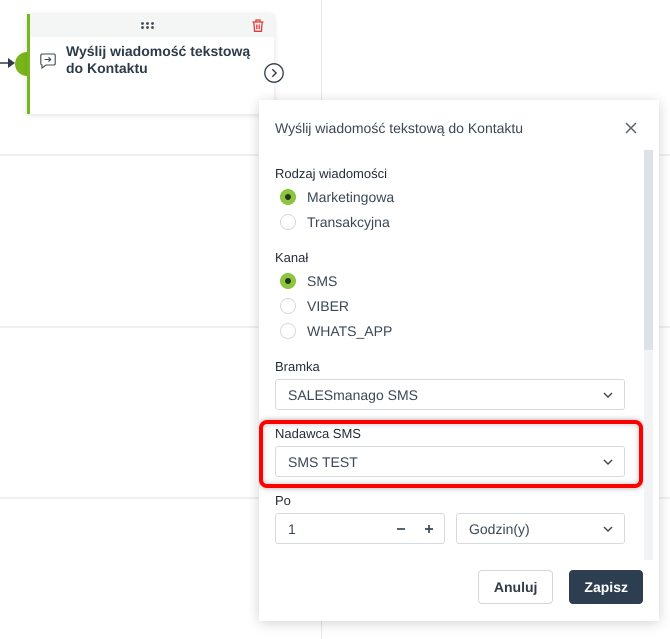 The width and height of the screenshot is (670, 639). What do you see at coordinates (349, 330) in the screenshot?
I see `radio-label: WHATS_APP` at bounding box center [349, 330].